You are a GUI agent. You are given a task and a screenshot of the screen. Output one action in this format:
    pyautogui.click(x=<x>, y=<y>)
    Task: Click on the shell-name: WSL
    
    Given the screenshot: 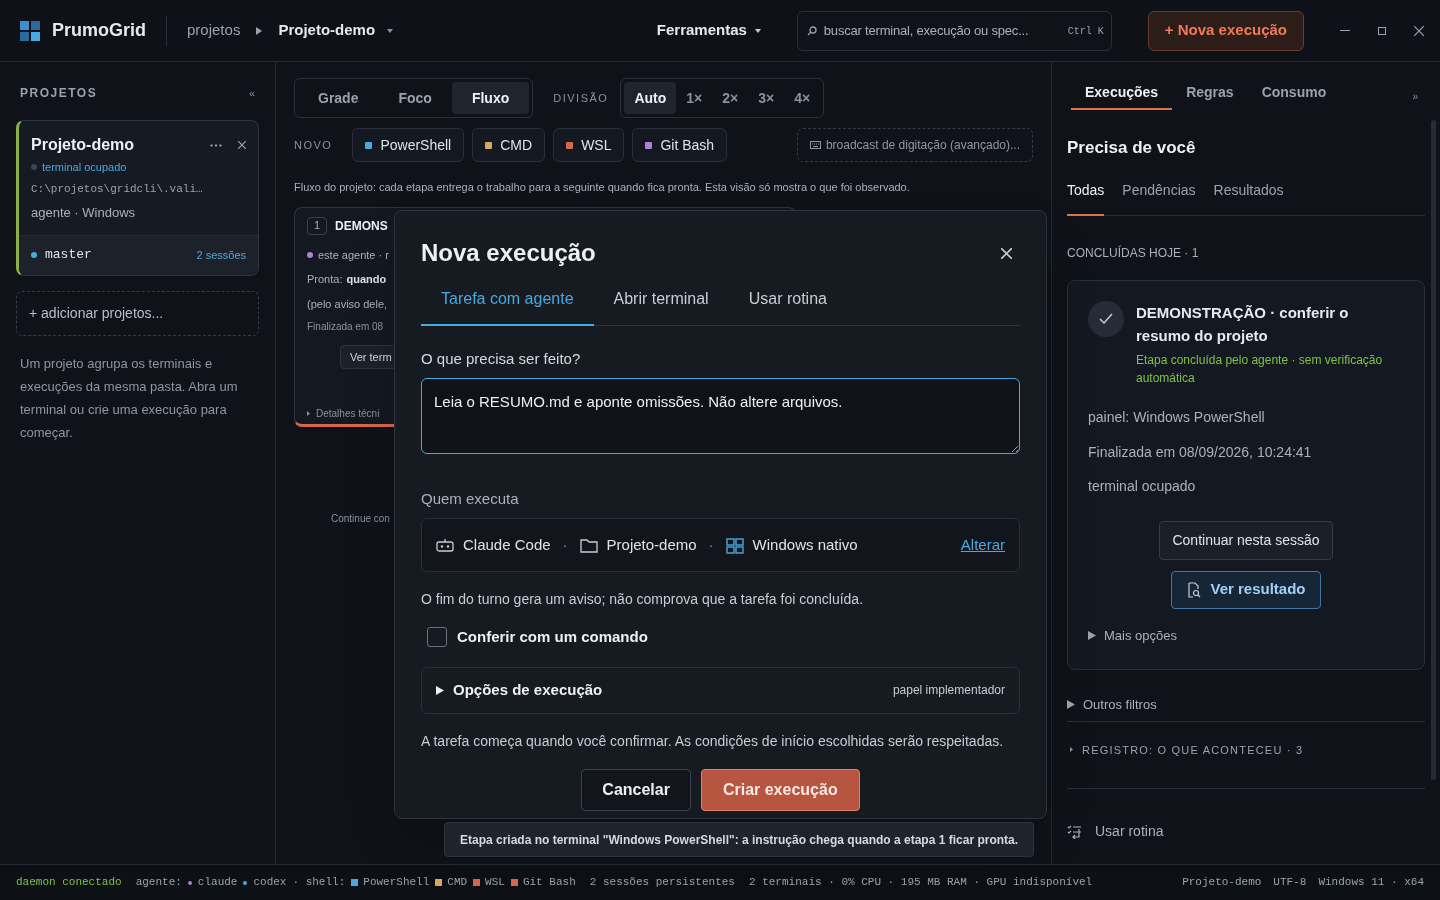 What is the action you would take?
    pyautogui.click(x=495, y=883)
    